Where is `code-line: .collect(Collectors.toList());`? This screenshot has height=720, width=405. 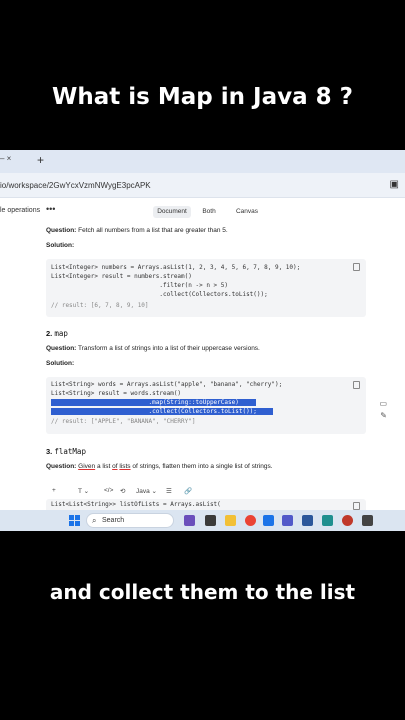
code-line: .collect(Collectors.toList()); is located at coordinates (159, 294).